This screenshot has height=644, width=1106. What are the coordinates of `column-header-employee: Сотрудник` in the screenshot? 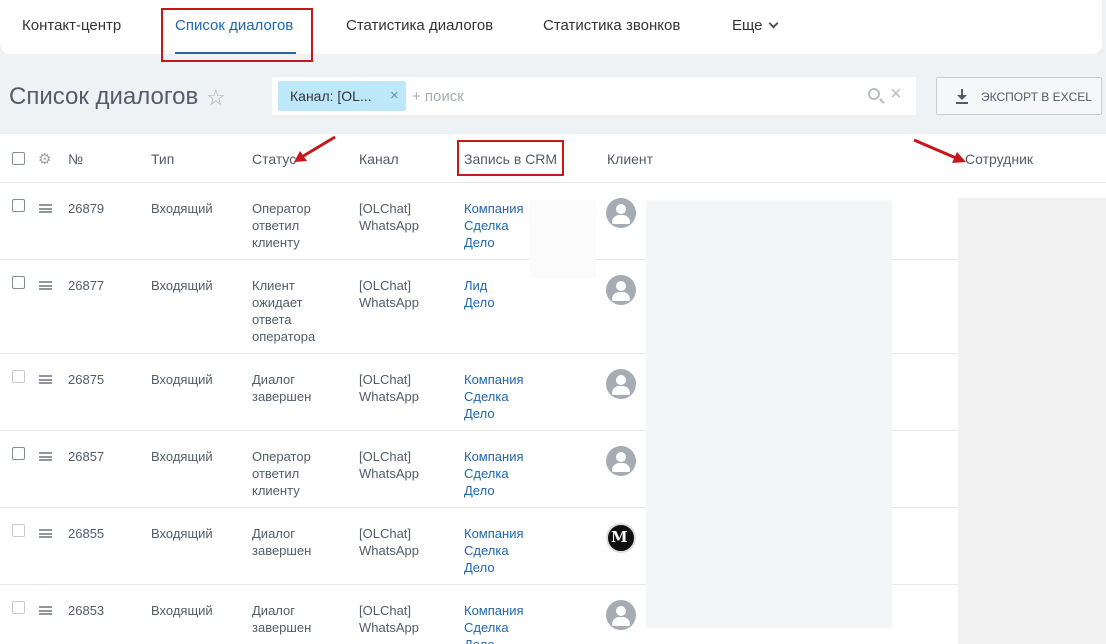 It's located at (999, 159).